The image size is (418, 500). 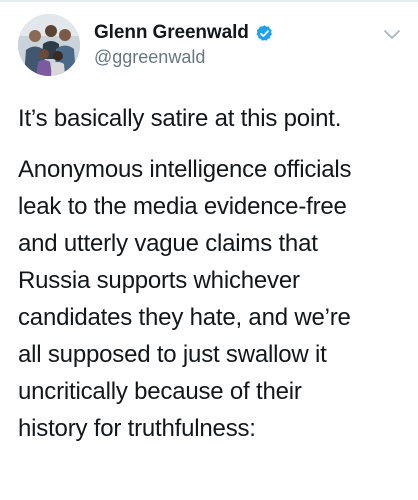 What do you see at coordinates (184, 57) in the screenshot?
I see `author-handle: @ggreenwald` at bounding box center [184, 57].